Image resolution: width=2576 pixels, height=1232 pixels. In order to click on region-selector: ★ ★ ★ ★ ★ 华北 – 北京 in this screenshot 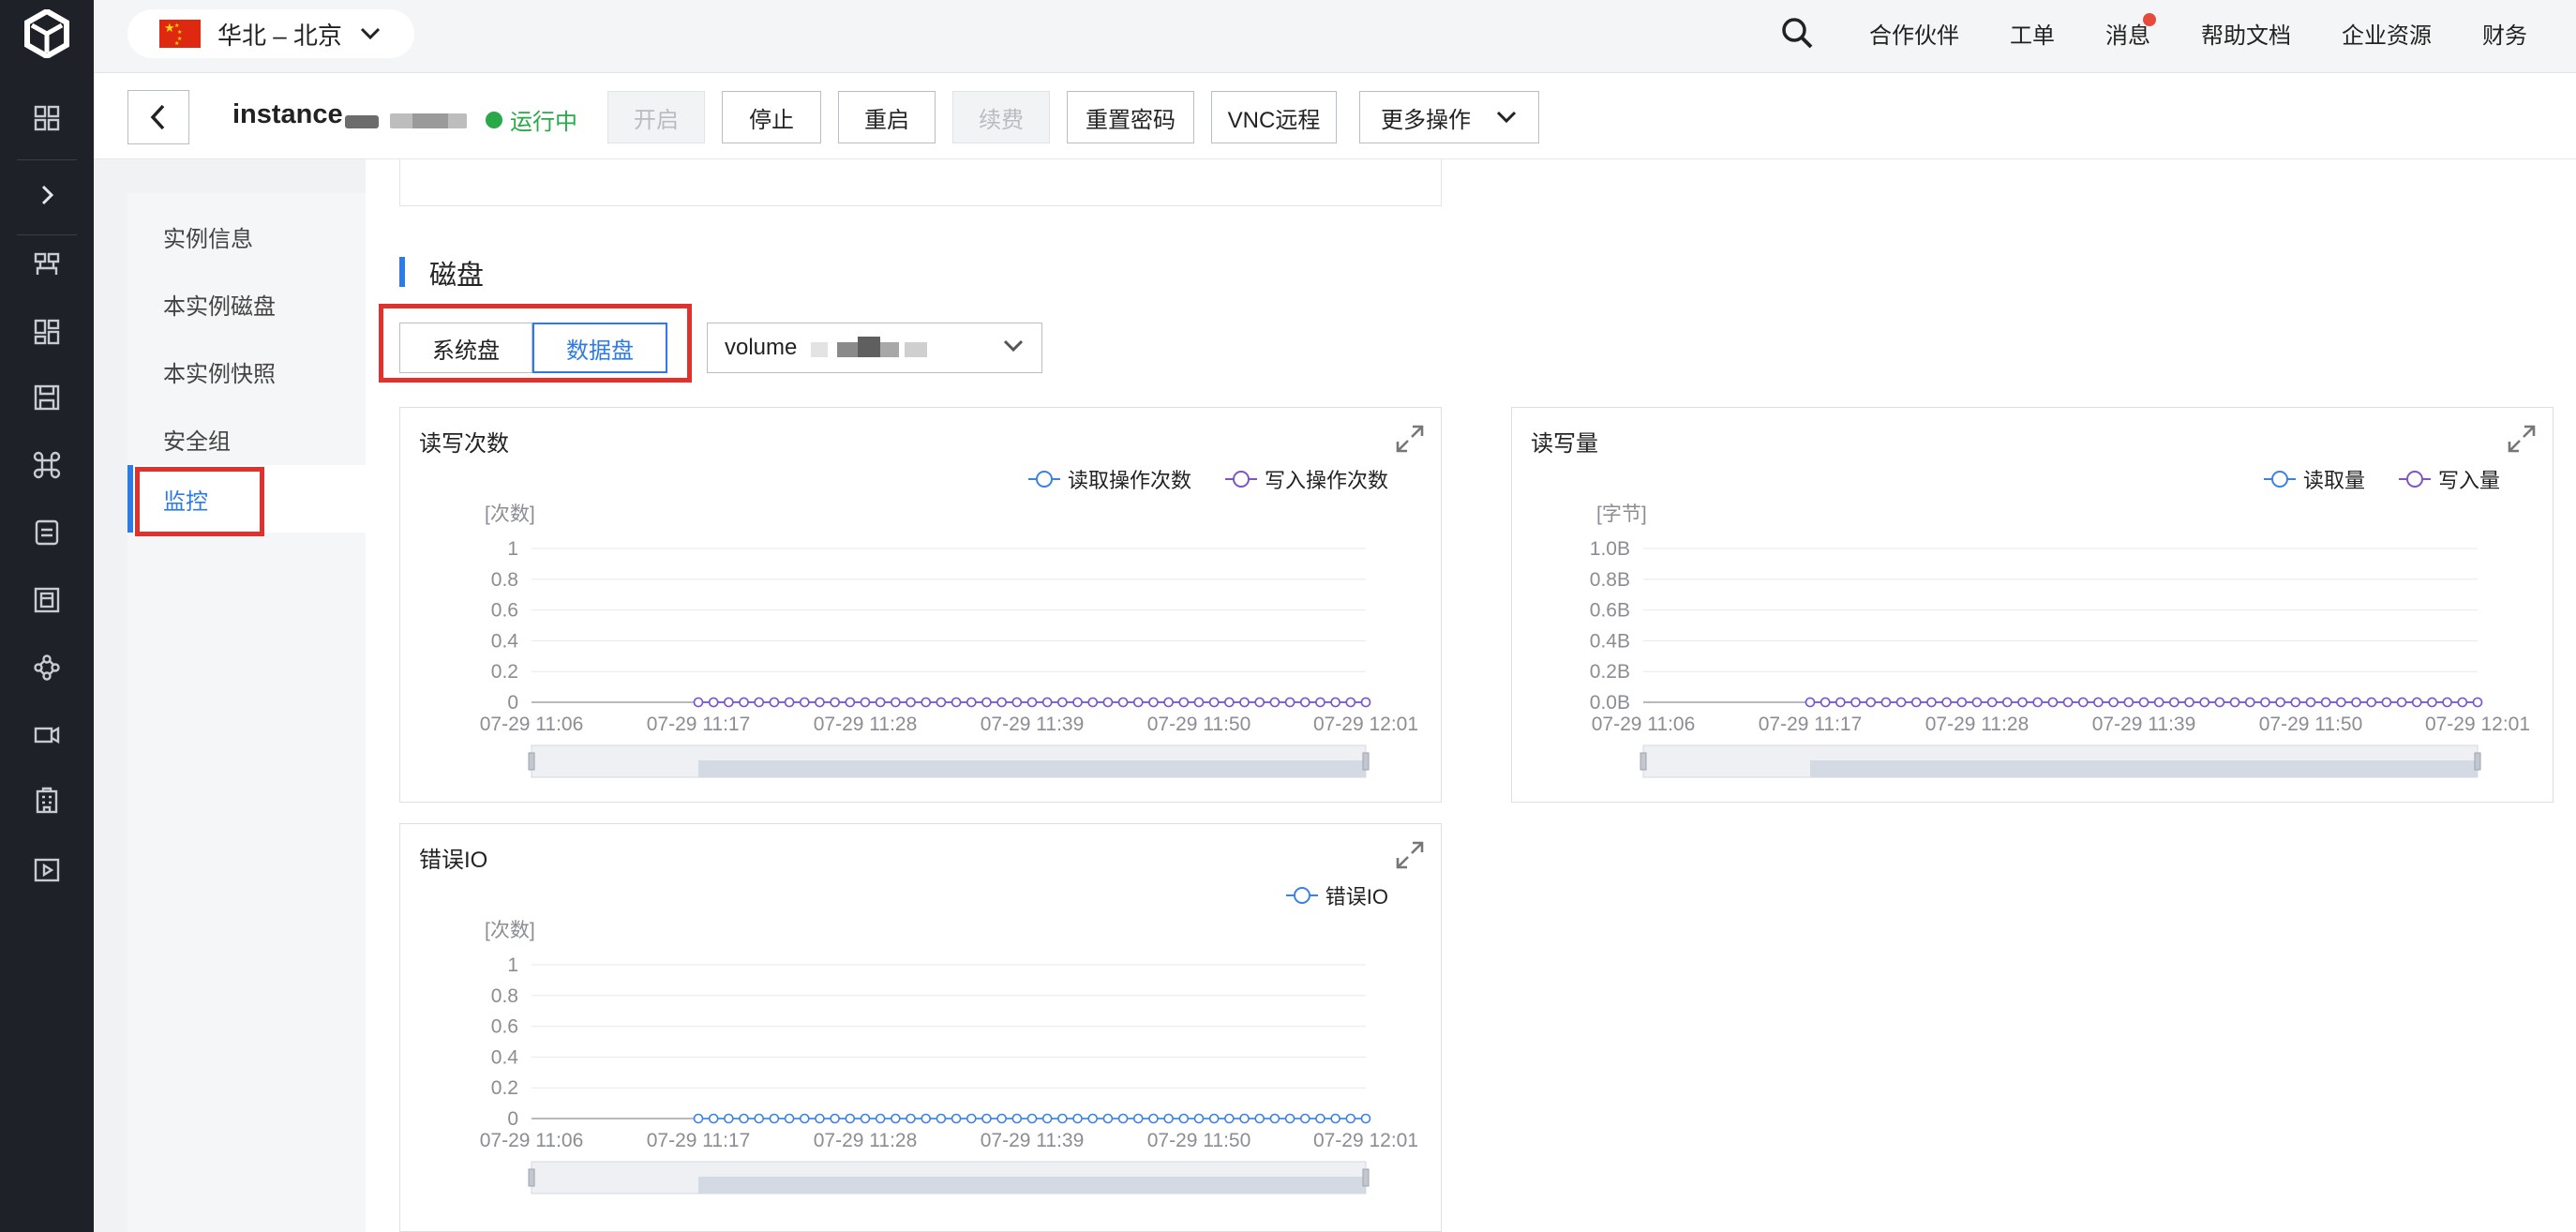, I will do `click(271, 33)`.